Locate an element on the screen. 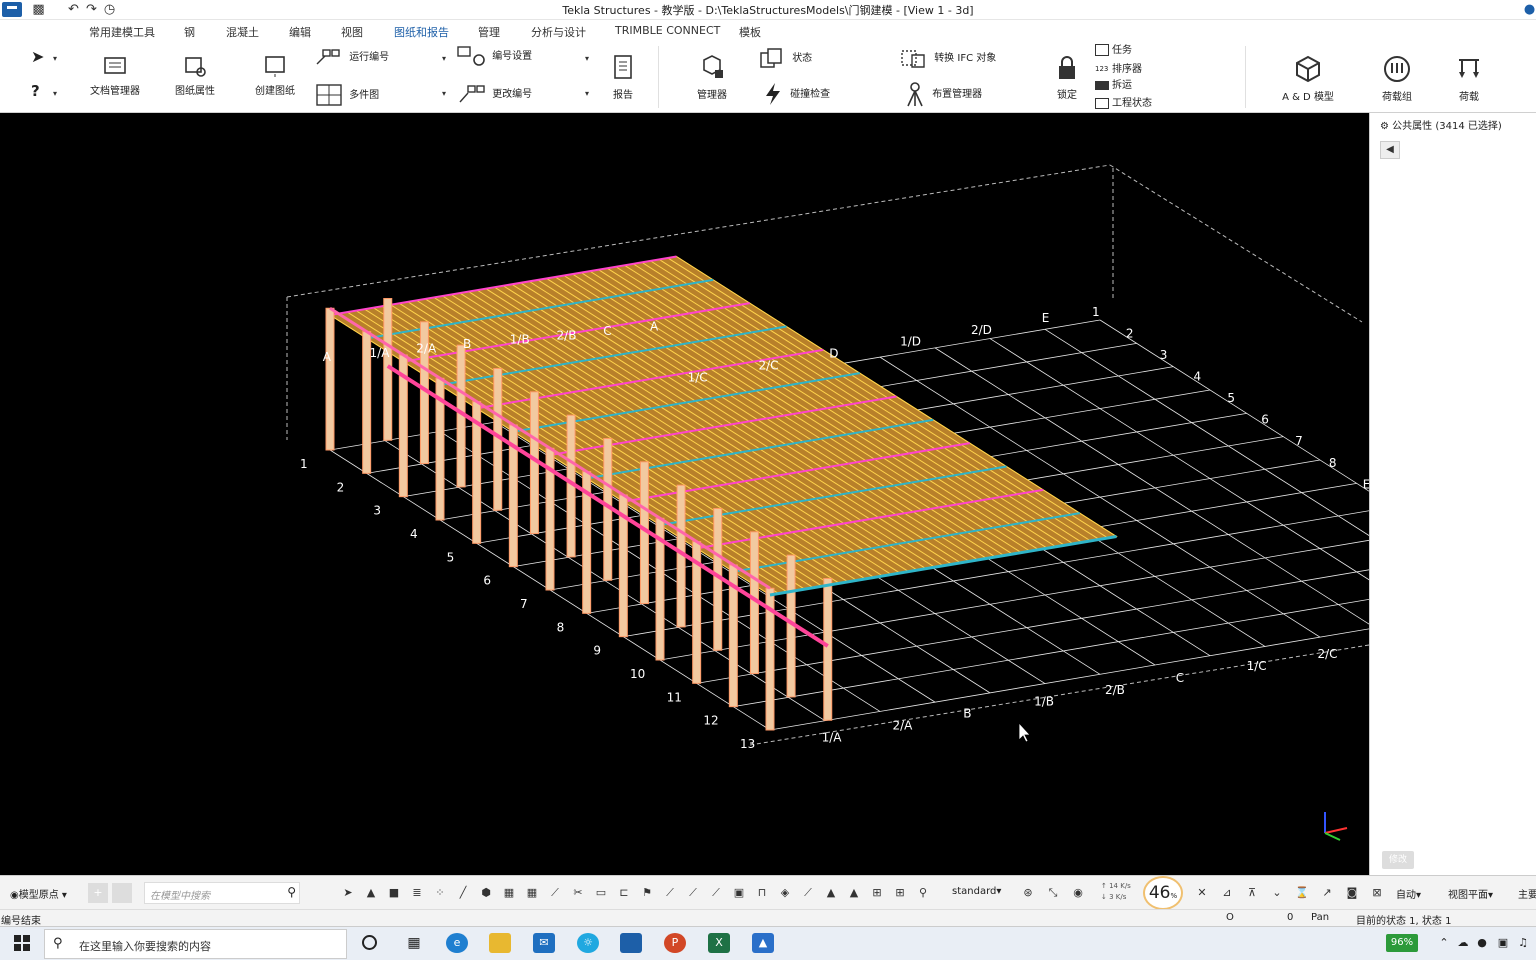 The width and height of the screenshot is (1536, 960). multi-drawing-dropdown-icon: ▾ is located at coordinates (444, 93).